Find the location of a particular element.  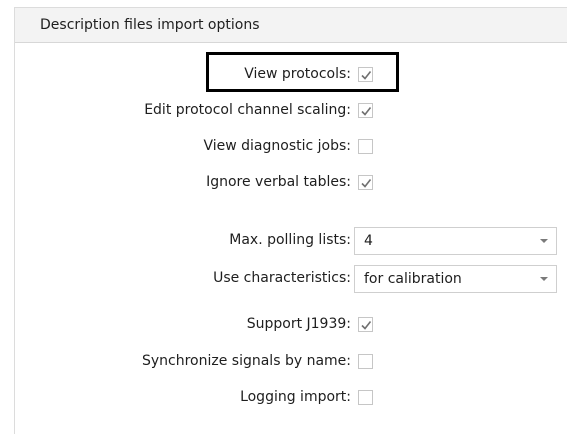

option-row-edit-protocol-channel-scaling: Edit protocol channel scaling: is located at coordinates (291, 113).